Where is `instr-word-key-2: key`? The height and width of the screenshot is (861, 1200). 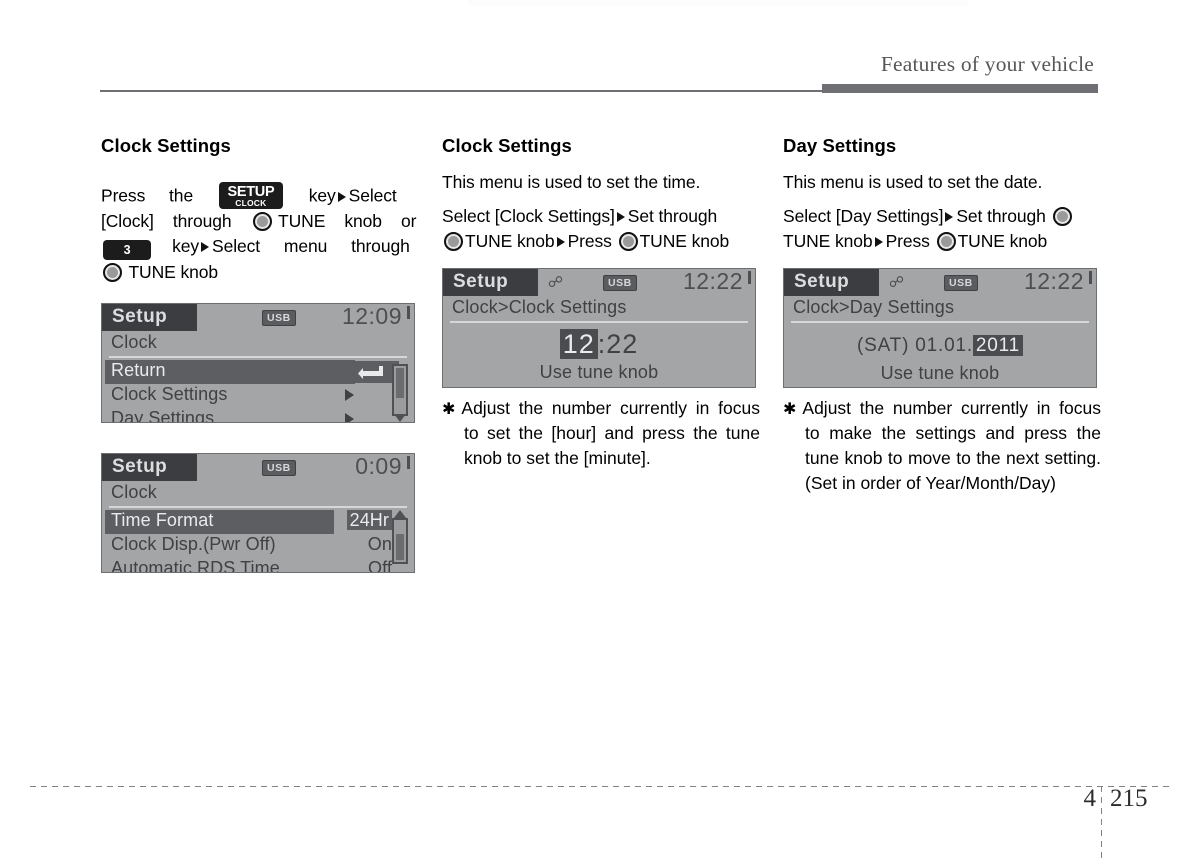
instr-word-key-2: key is located at coordinates (185, 246).